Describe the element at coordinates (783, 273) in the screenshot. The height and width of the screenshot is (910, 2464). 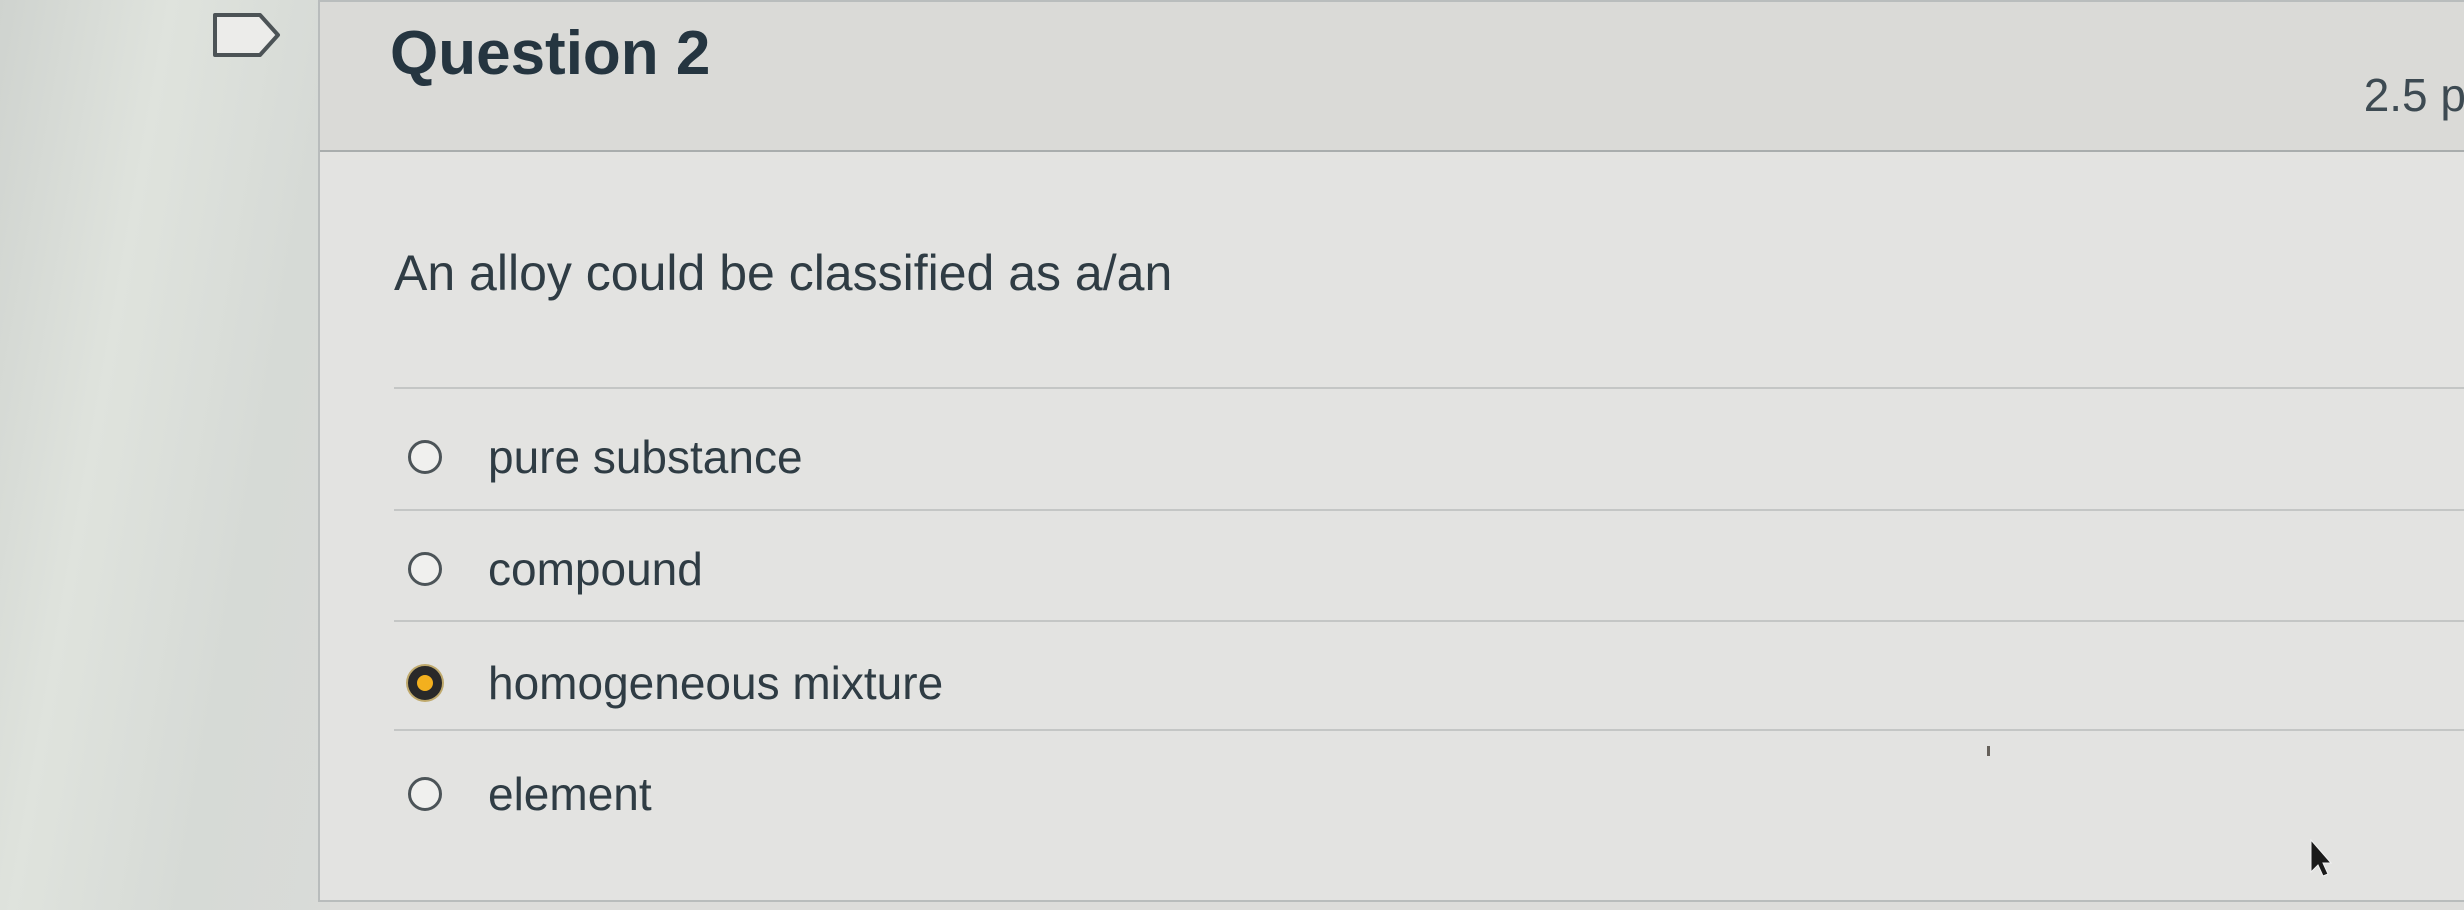
I see `question-text: An alloy could be classified as a/an` at that location.